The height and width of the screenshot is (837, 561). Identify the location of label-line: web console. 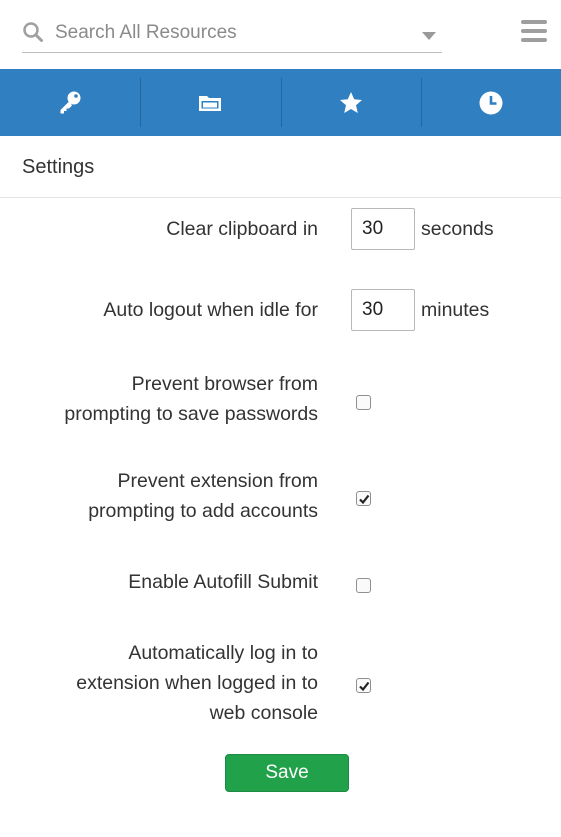
(263, 713).